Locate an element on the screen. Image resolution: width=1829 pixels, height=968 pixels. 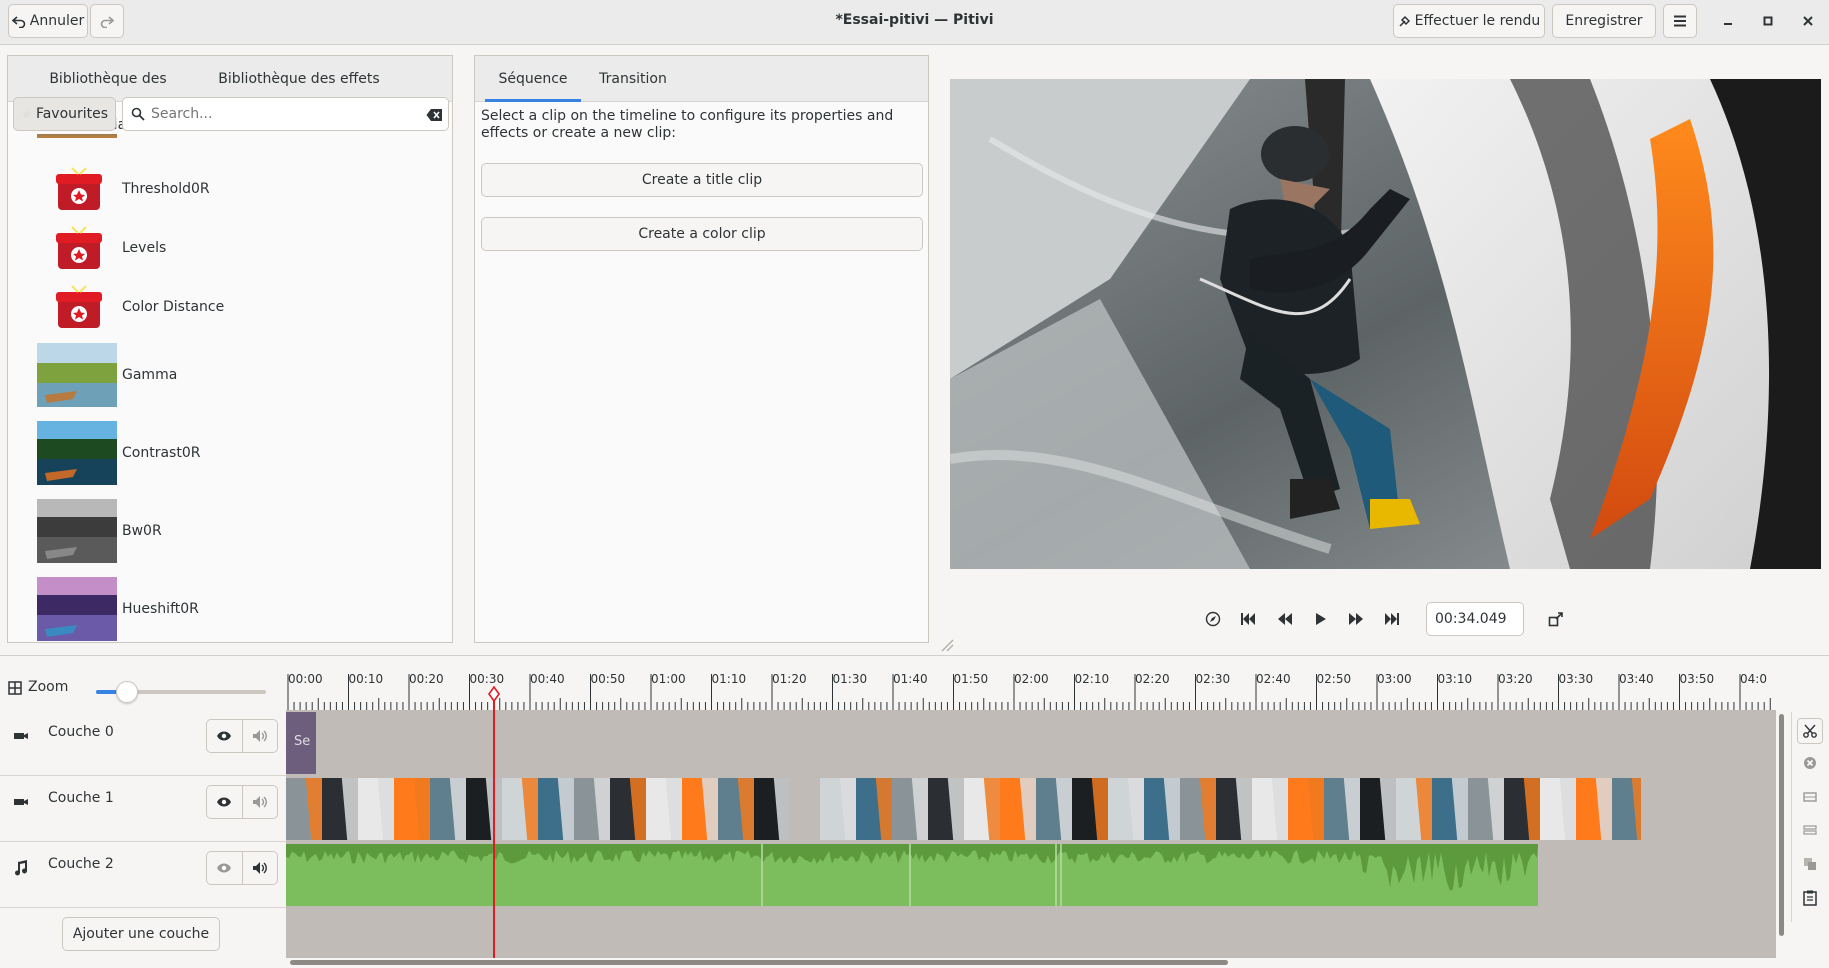
detach-viewer-button is located at coordinates (1556, 619).